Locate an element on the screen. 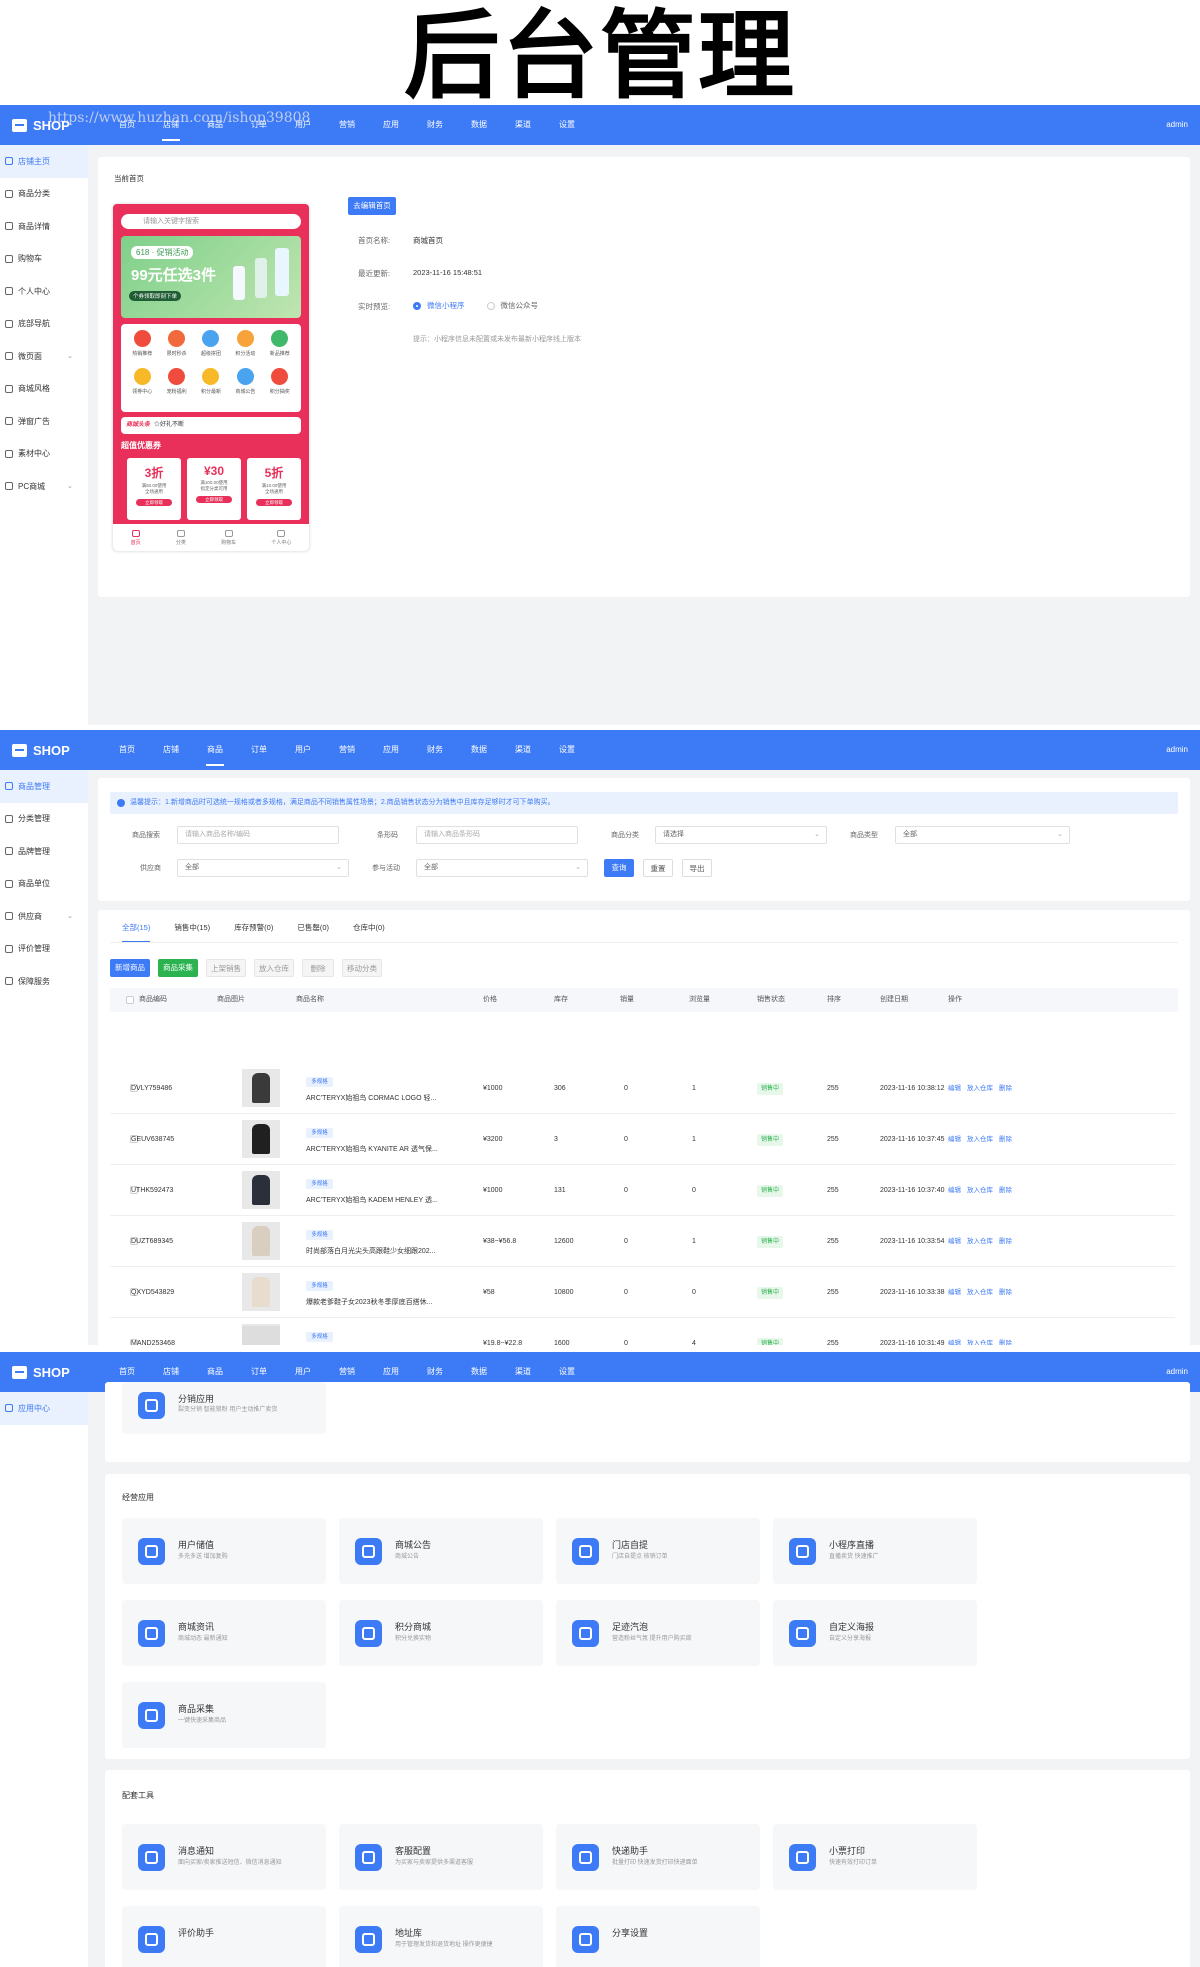 This screenshot has width=1200, height=1967. type-select: 全部 ⌄ is located at coordinates (982, 835).